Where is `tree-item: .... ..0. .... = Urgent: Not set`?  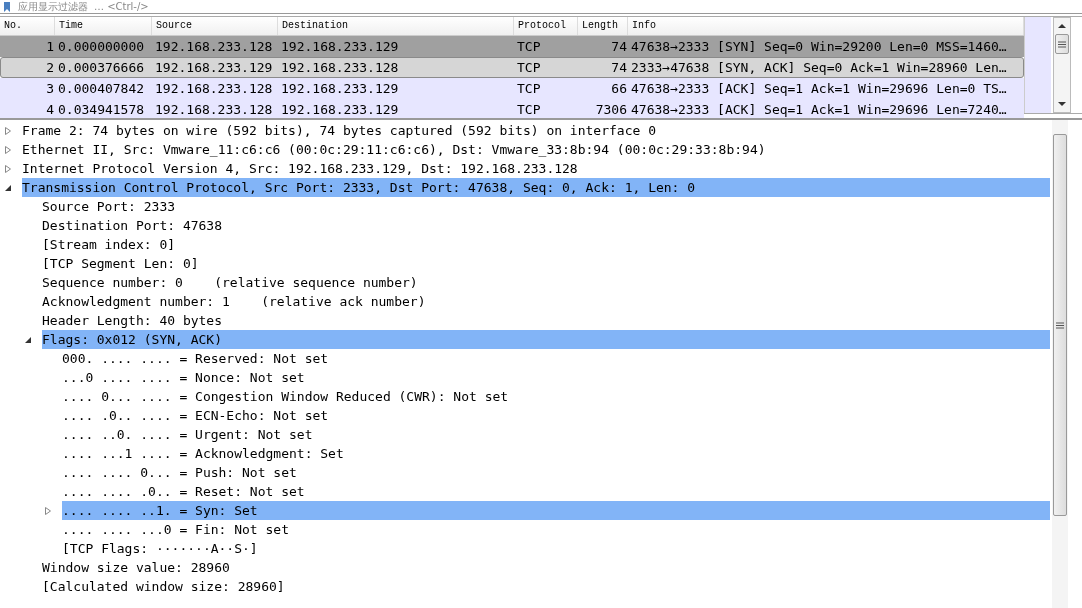 tree-item: .... ..0. .... = Urgent: Not set is located at coordinates (556, 434).